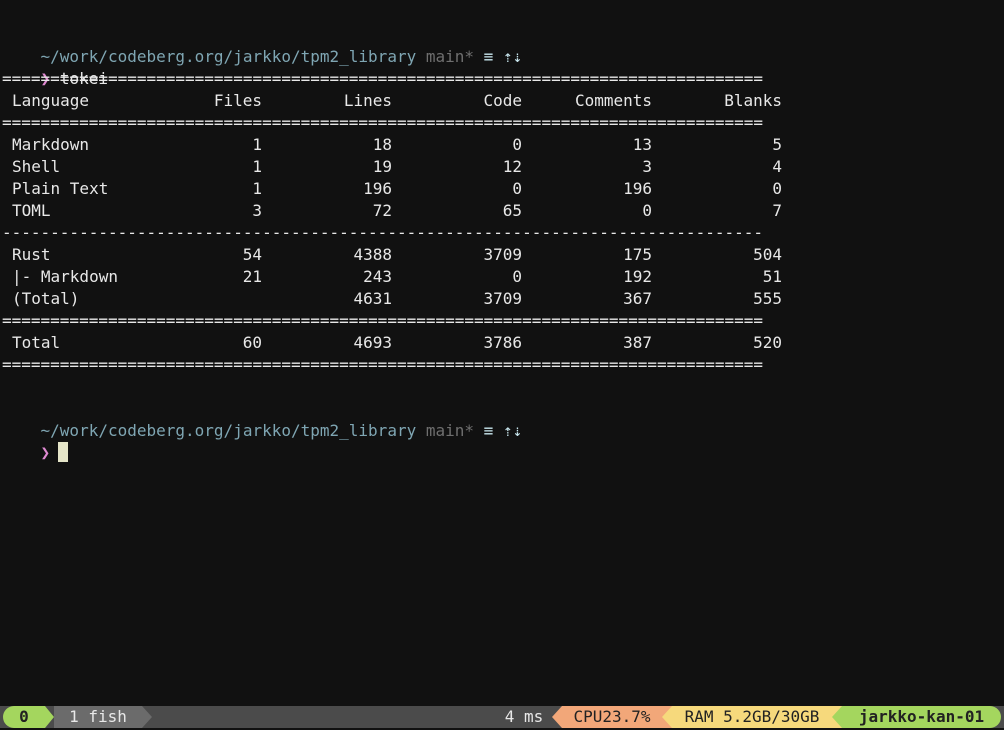 This screenshot has height=730, width=1004. Describe the element at coordinates (777, 166) in the screenshot. I see `row-blanks-cell: 4` at that location.